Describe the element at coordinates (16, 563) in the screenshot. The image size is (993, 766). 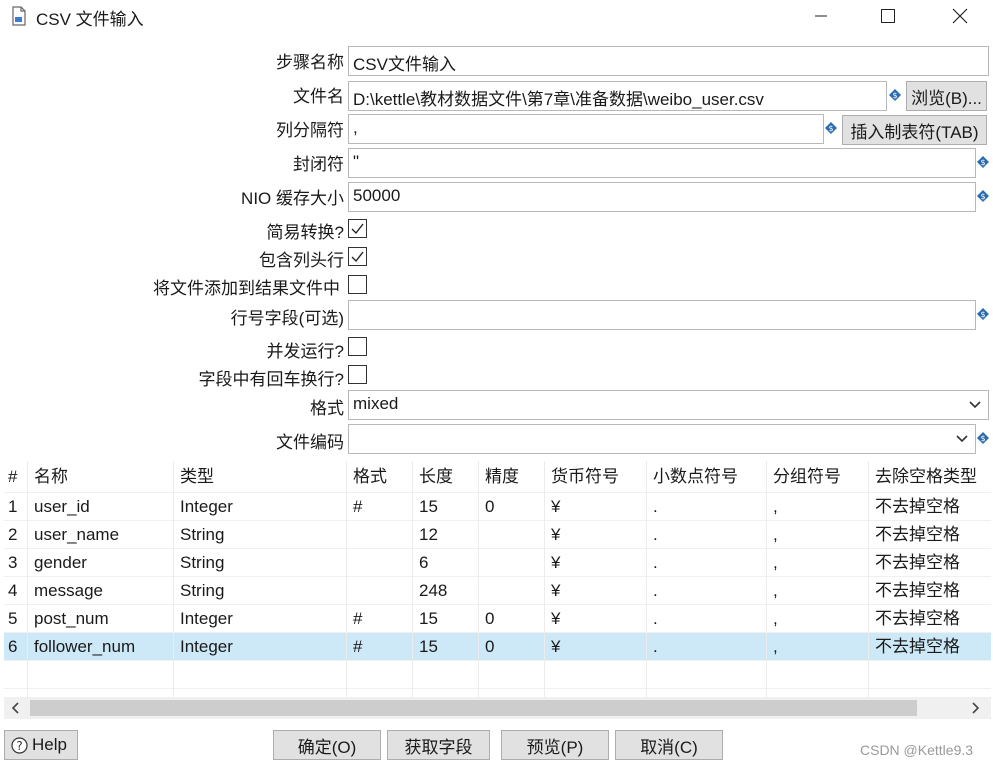
I see `row-index-cell: 3` at that location.